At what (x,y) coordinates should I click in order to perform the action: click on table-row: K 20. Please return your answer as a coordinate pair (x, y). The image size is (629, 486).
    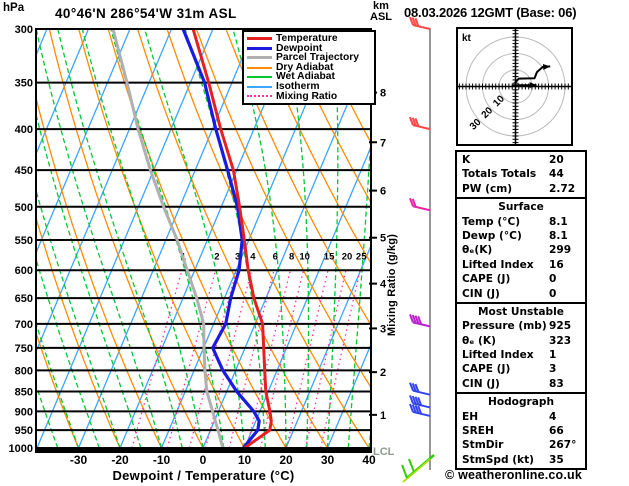
    Looking at the image, I should click on (521, 160).